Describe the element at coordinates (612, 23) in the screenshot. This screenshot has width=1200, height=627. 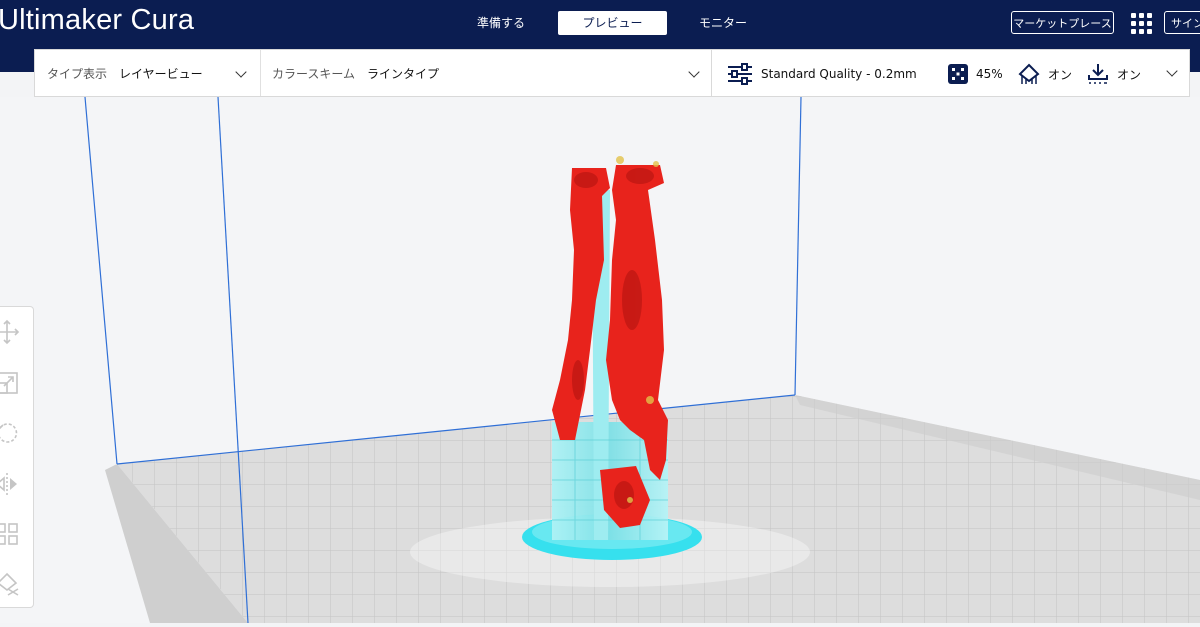
I see `tab-preview: プレビュー` at that location.